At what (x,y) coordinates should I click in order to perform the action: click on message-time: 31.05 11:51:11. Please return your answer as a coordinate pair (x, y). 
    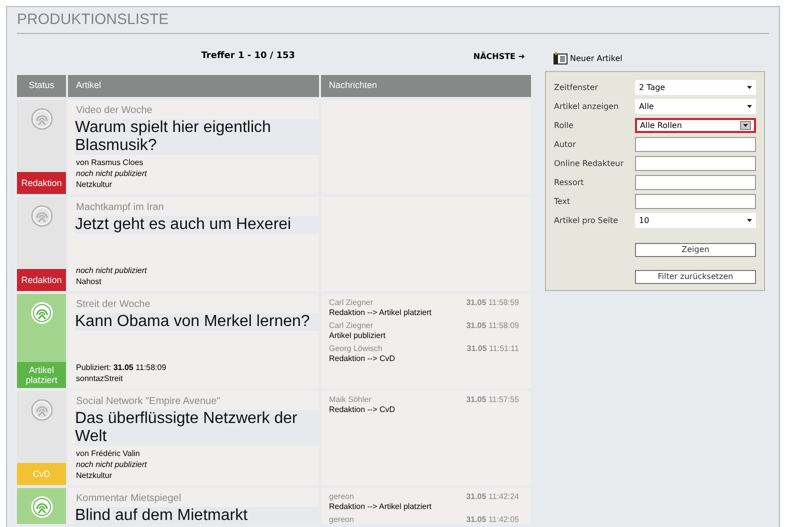
    Looking at the image, I should click on (492, 349).